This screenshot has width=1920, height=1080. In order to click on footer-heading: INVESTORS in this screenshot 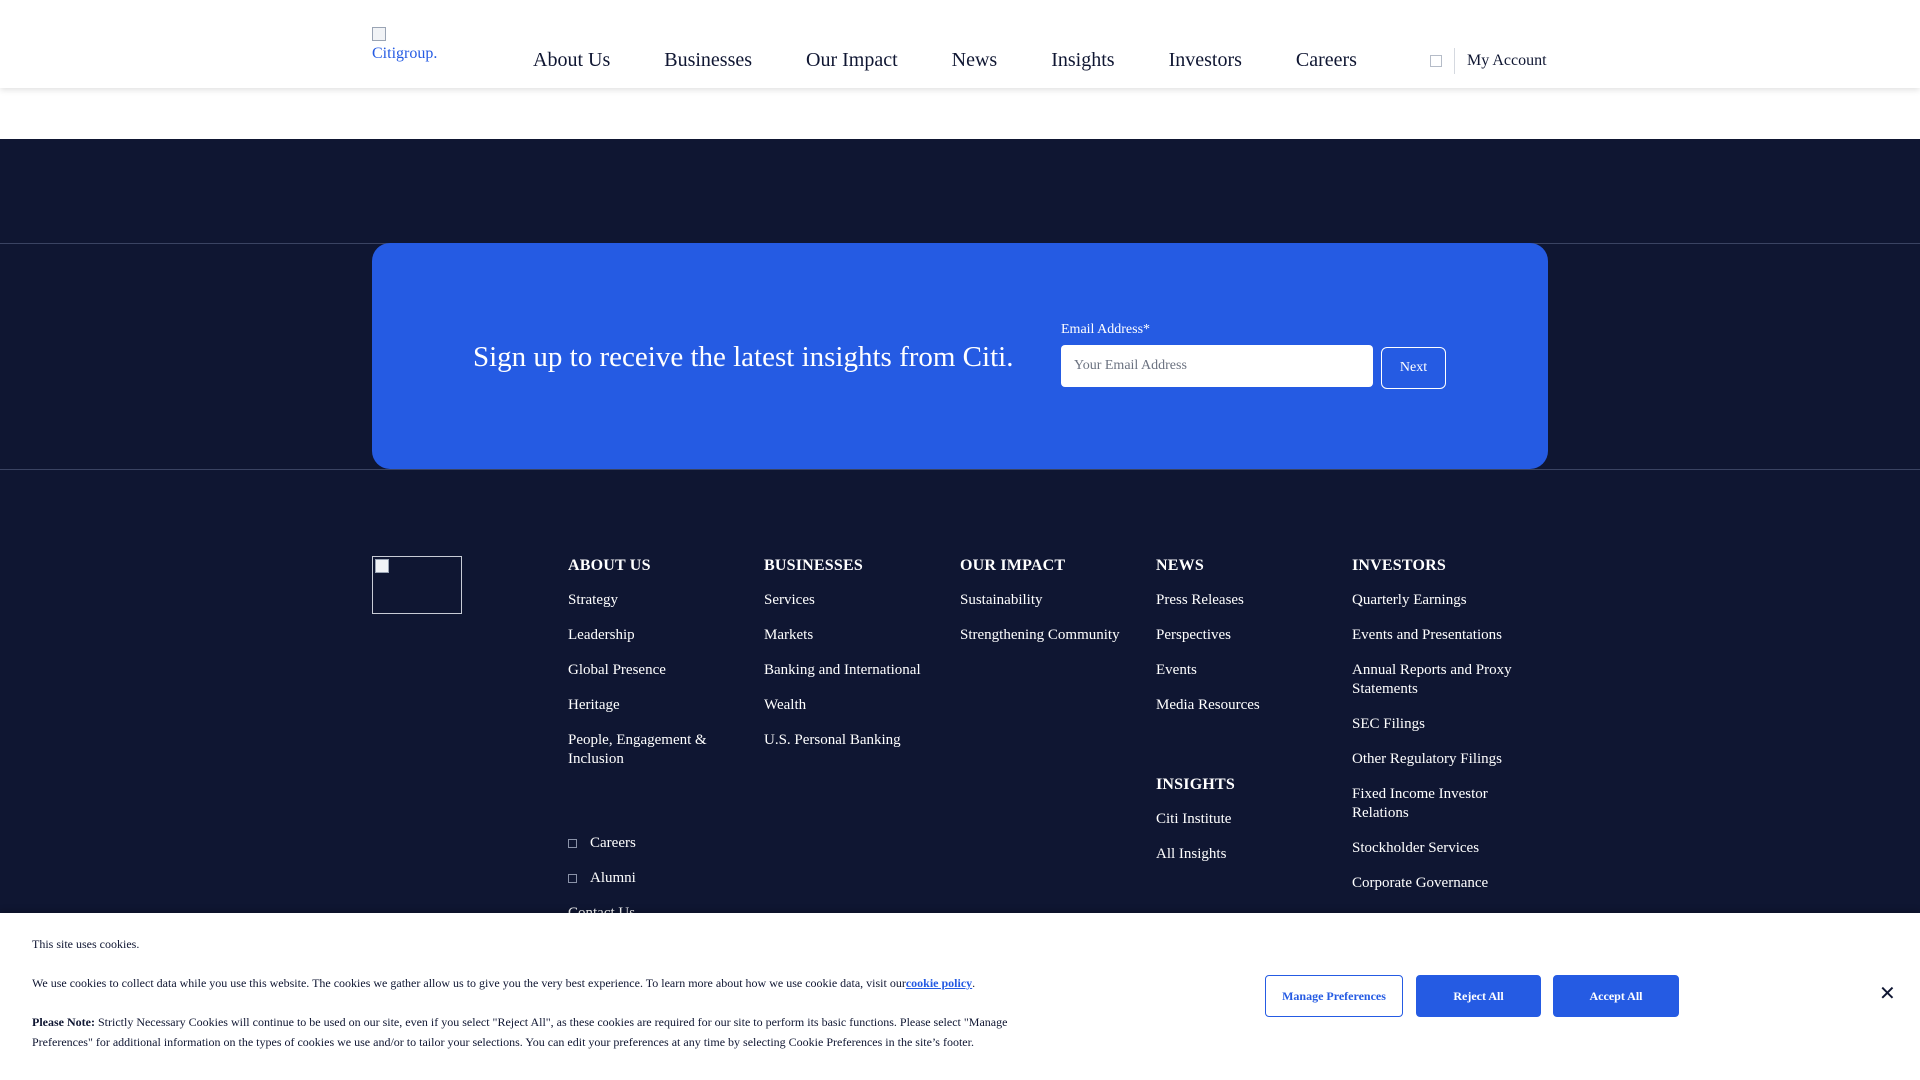, I will do `click(1399, 565)`.